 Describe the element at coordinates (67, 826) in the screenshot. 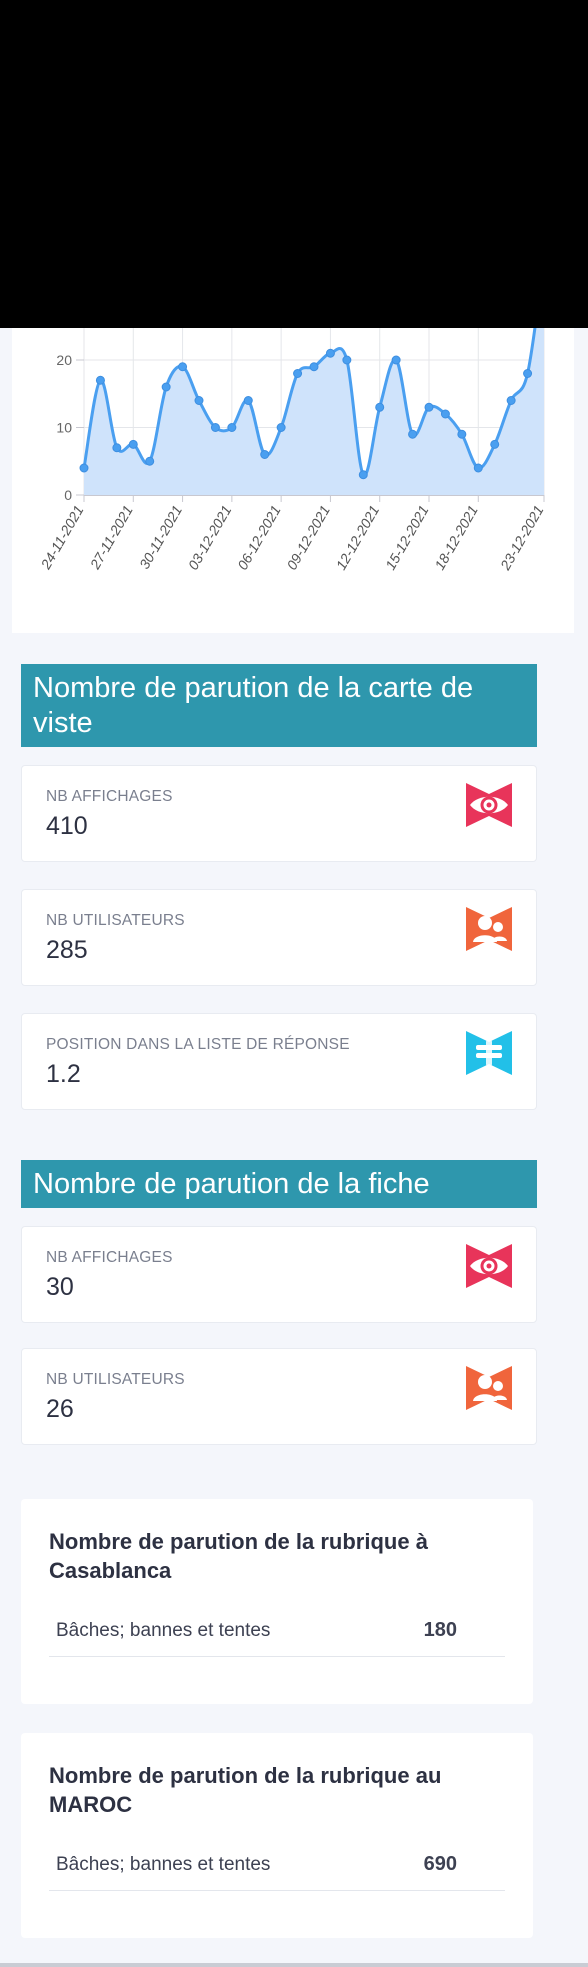

I see `stat-value: 410` at that location.